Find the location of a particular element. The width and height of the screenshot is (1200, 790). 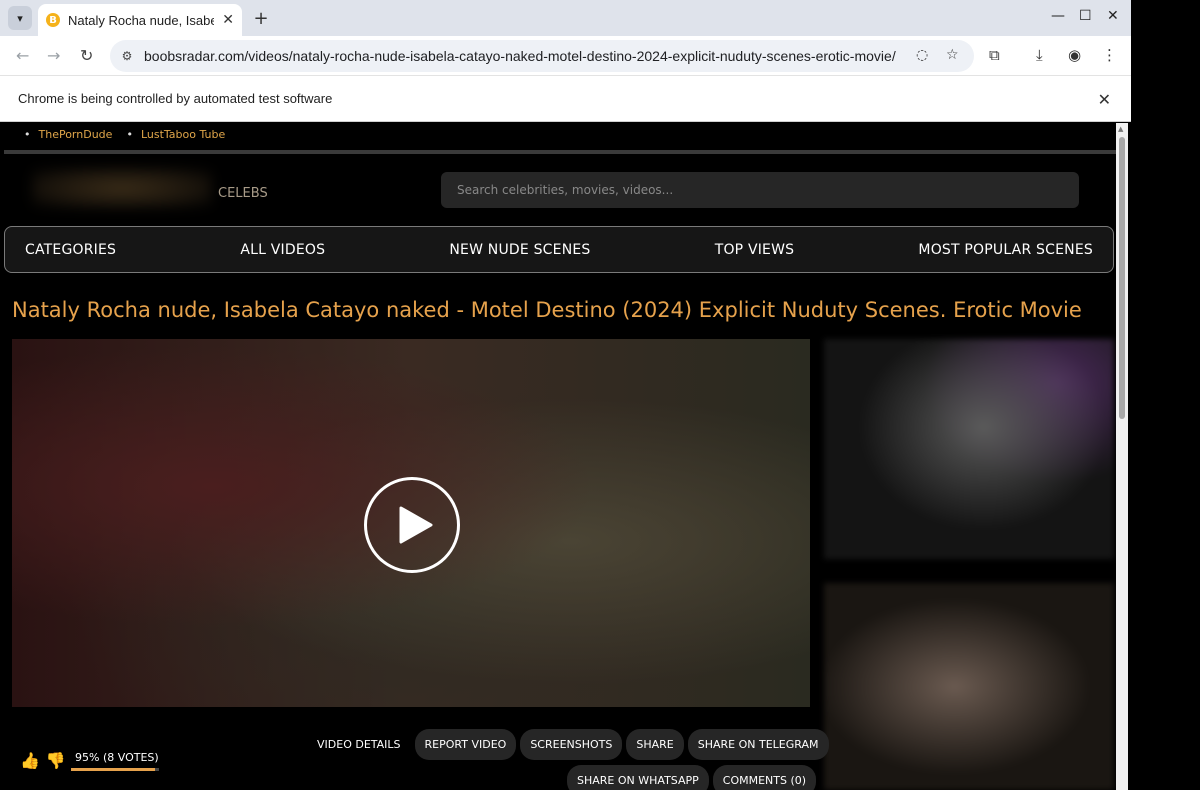

play-icon is located at coordinates (412, 525).